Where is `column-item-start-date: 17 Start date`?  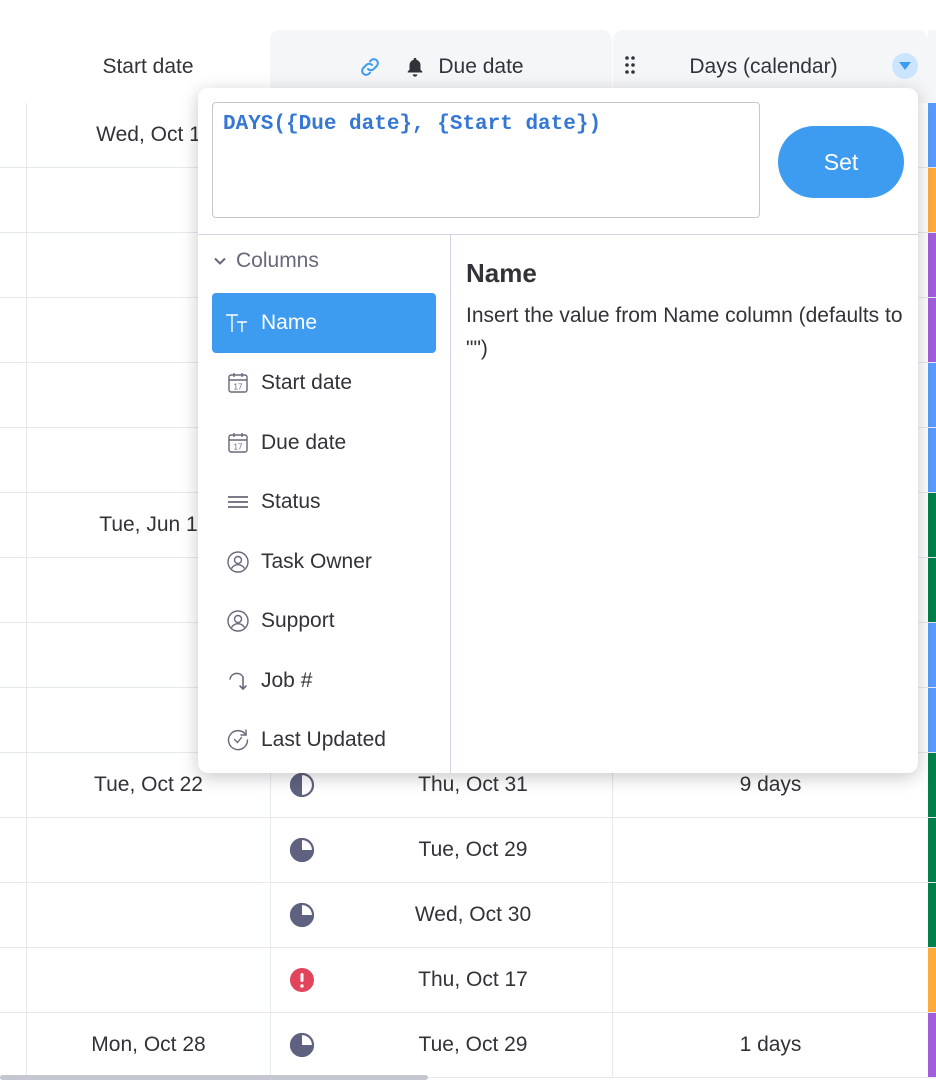
column-item-start-date: 17 Start date is located at coordinates (324, 383).